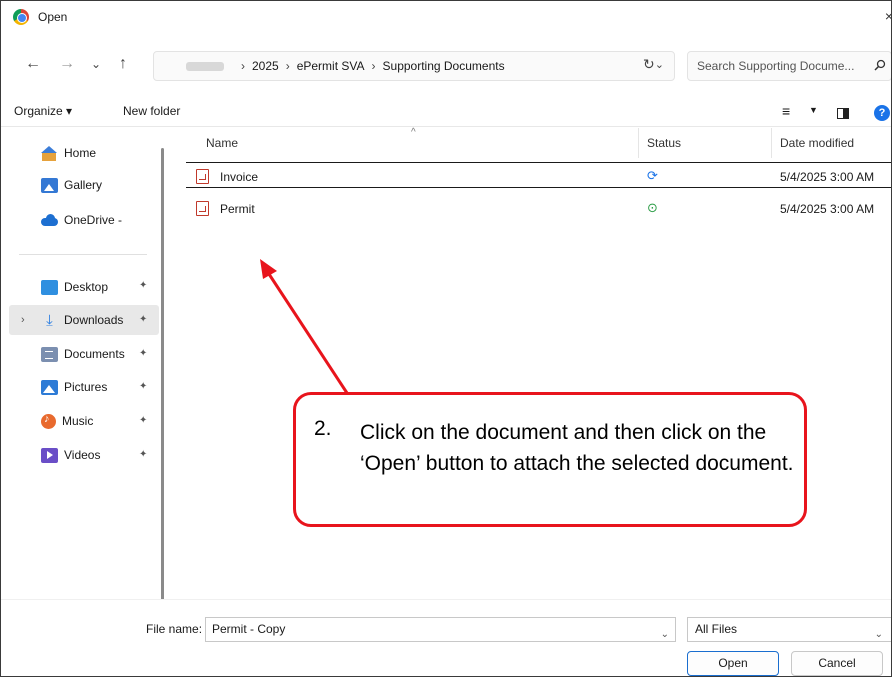 The width and height of the screenshot is (892, 677). Describe the element at coordinates (49, 185) in the screenshot. I see `gallery-icon` at that location.